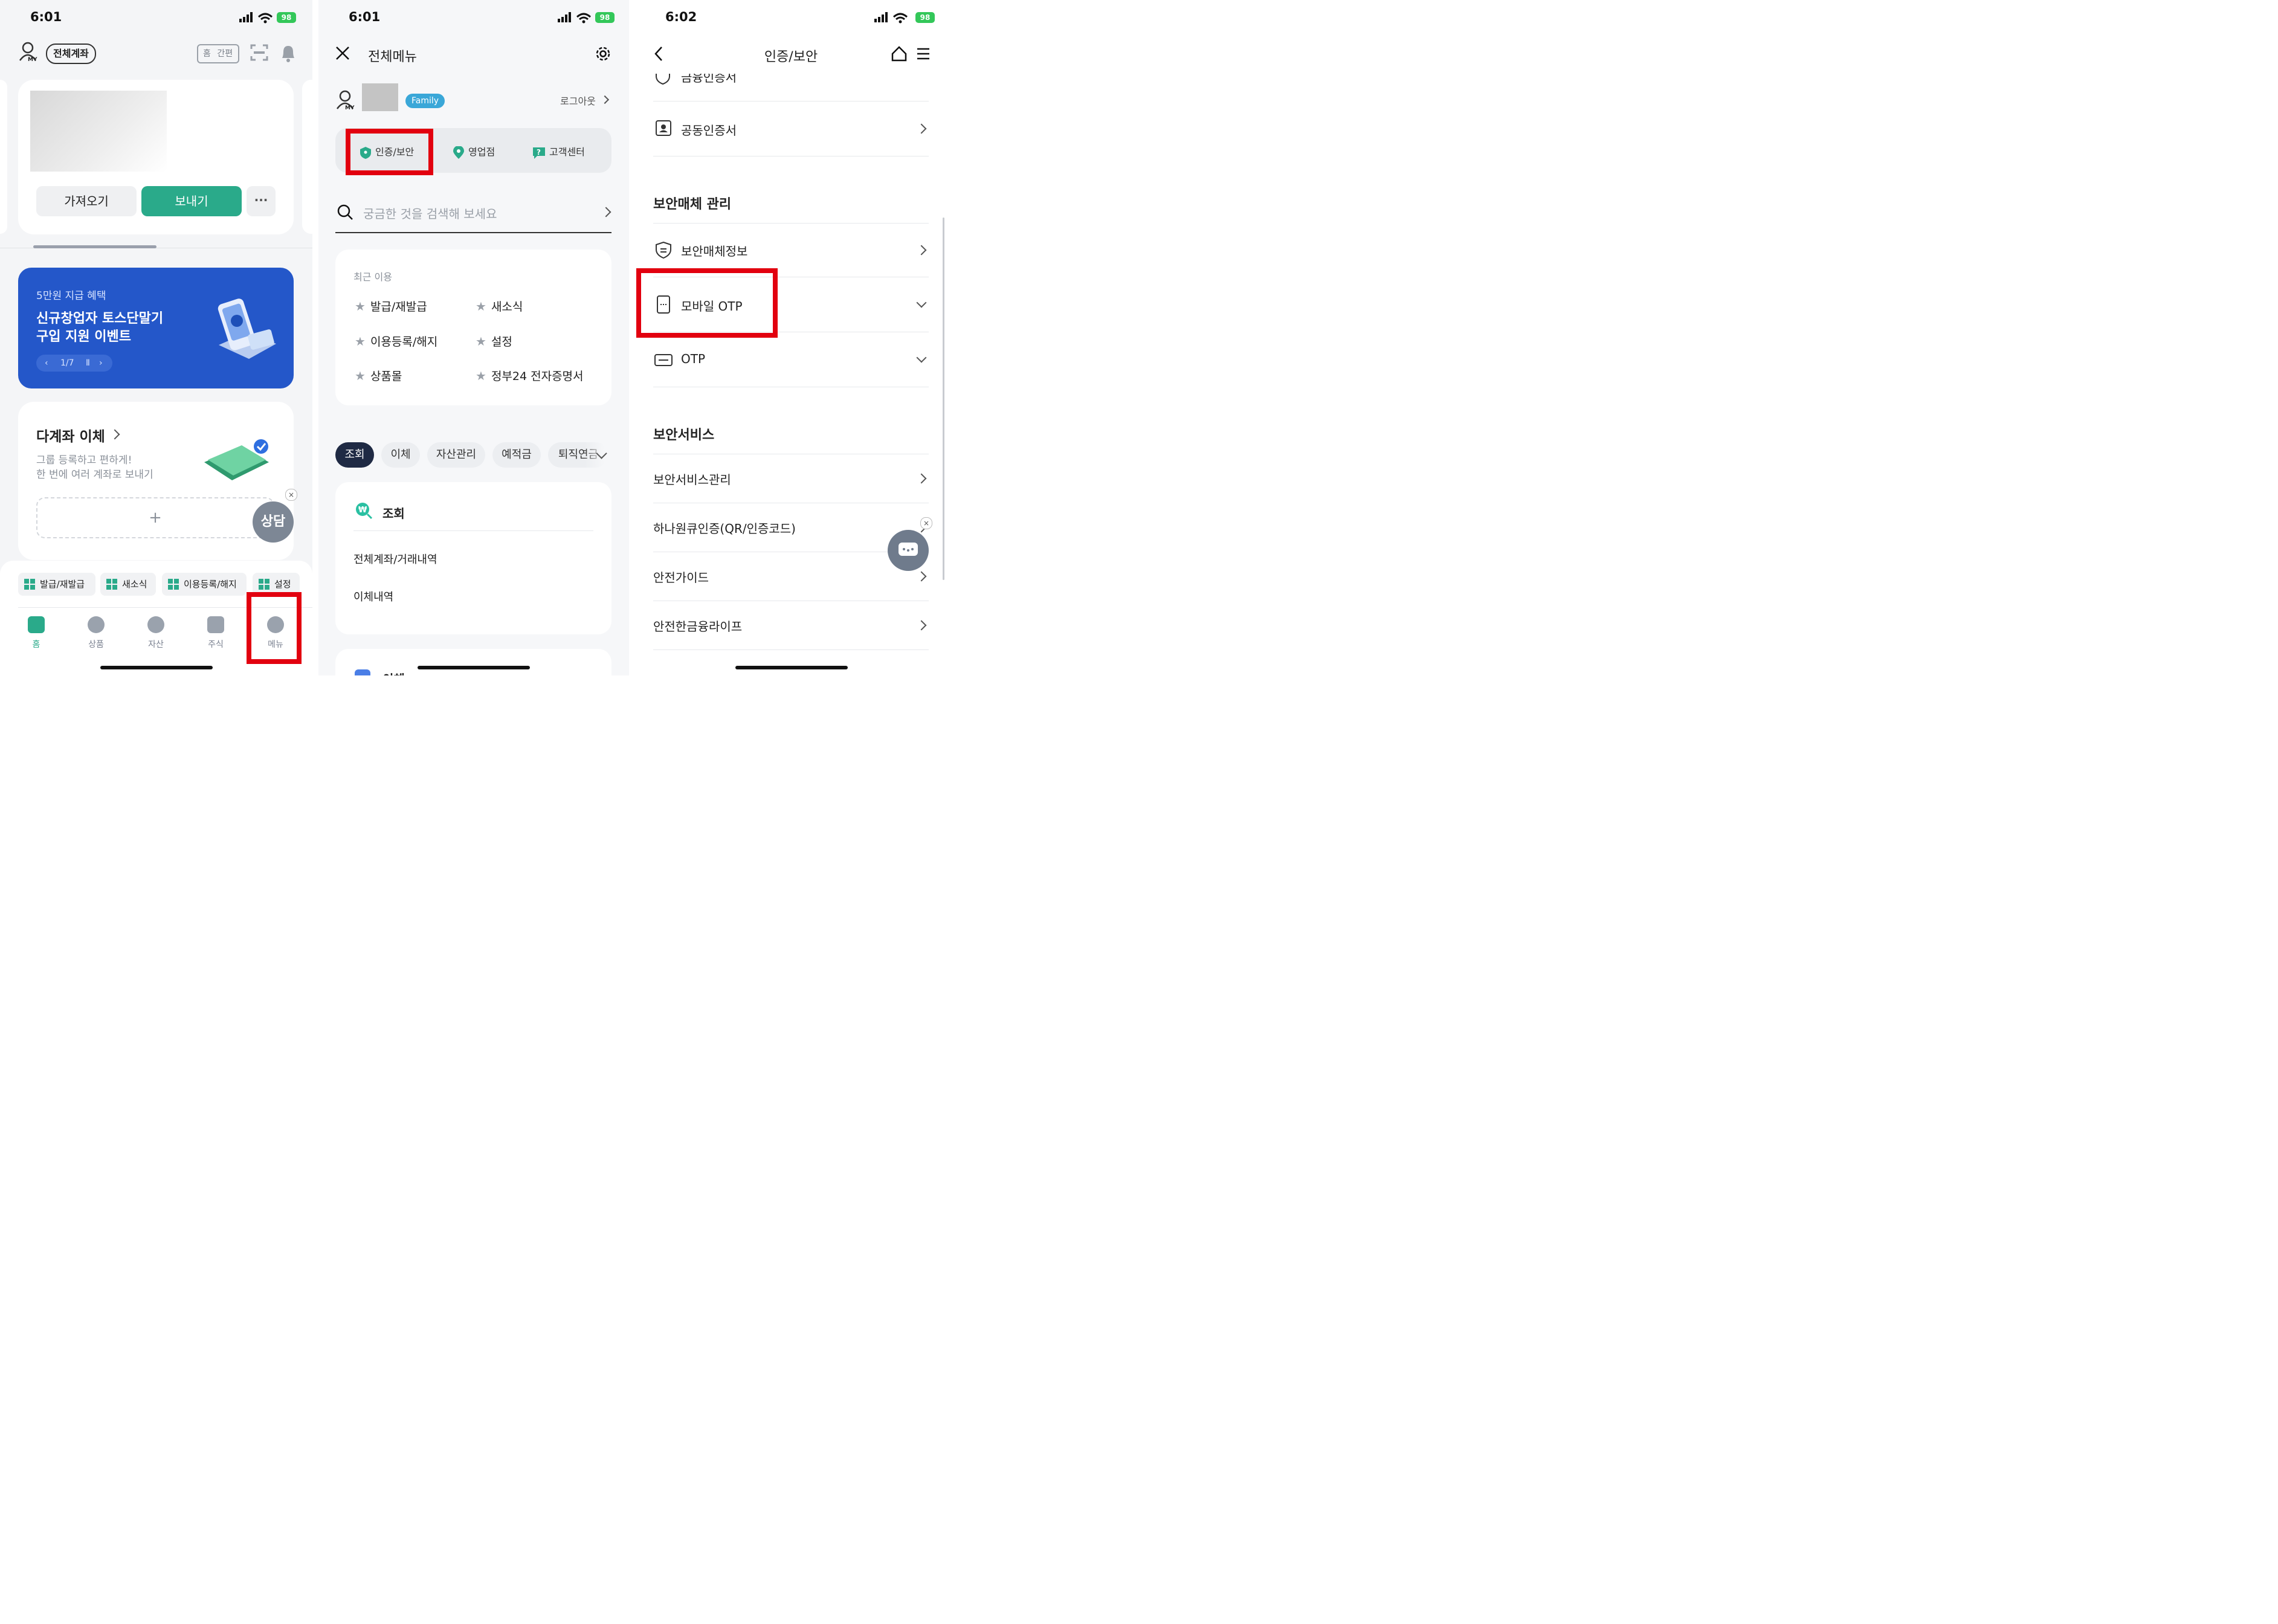 The image size is (2278, 1624). Describe the element at coordinates (456, 455) in the screenshot. I see `tab-asset: 자산관리` at that location.